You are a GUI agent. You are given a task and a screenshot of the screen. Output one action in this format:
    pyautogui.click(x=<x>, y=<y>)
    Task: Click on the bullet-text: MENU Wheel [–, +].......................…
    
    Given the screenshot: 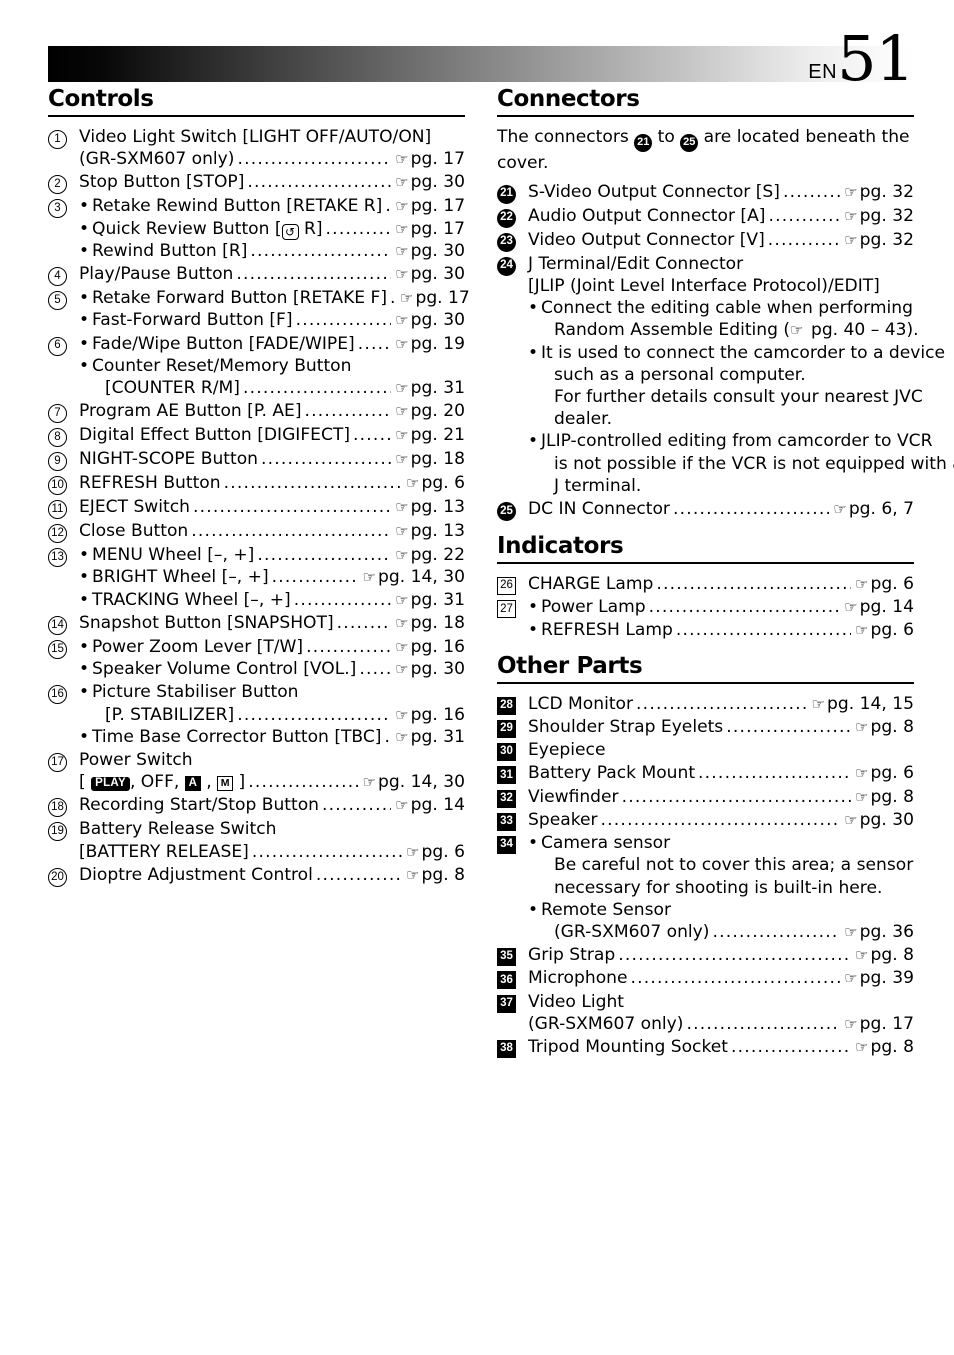 What is the action you would take?
    pyautogui.click(x=278, y=555)
    